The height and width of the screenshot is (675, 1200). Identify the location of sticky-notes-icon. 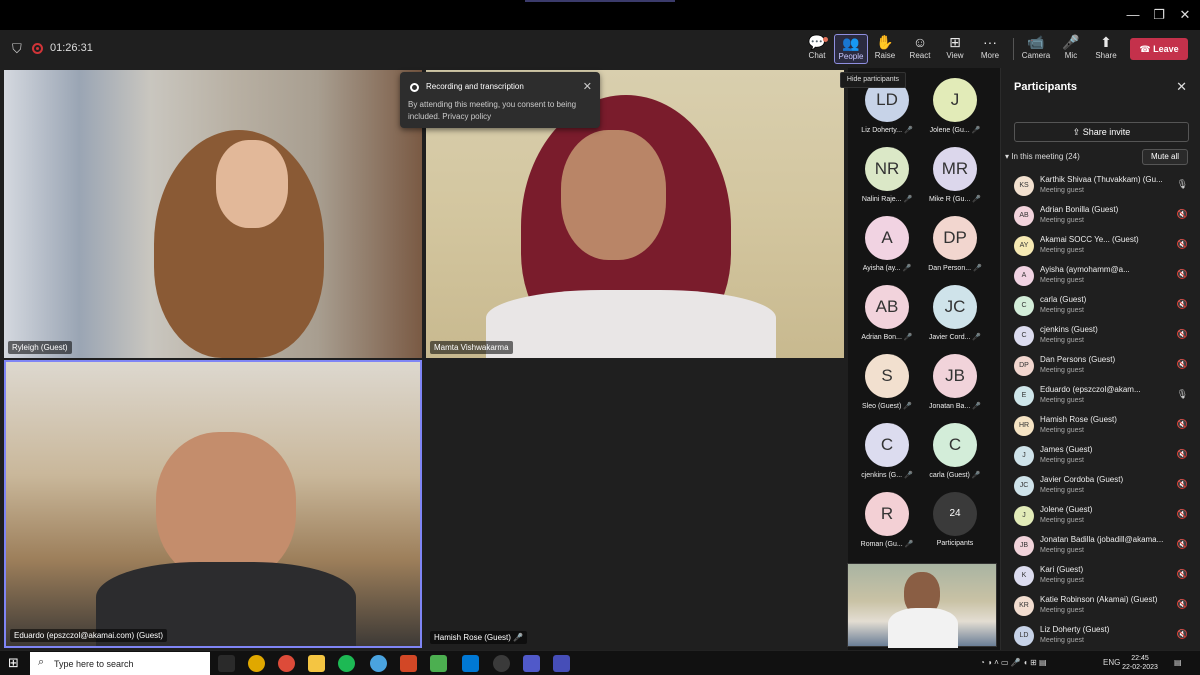
(316, 663).